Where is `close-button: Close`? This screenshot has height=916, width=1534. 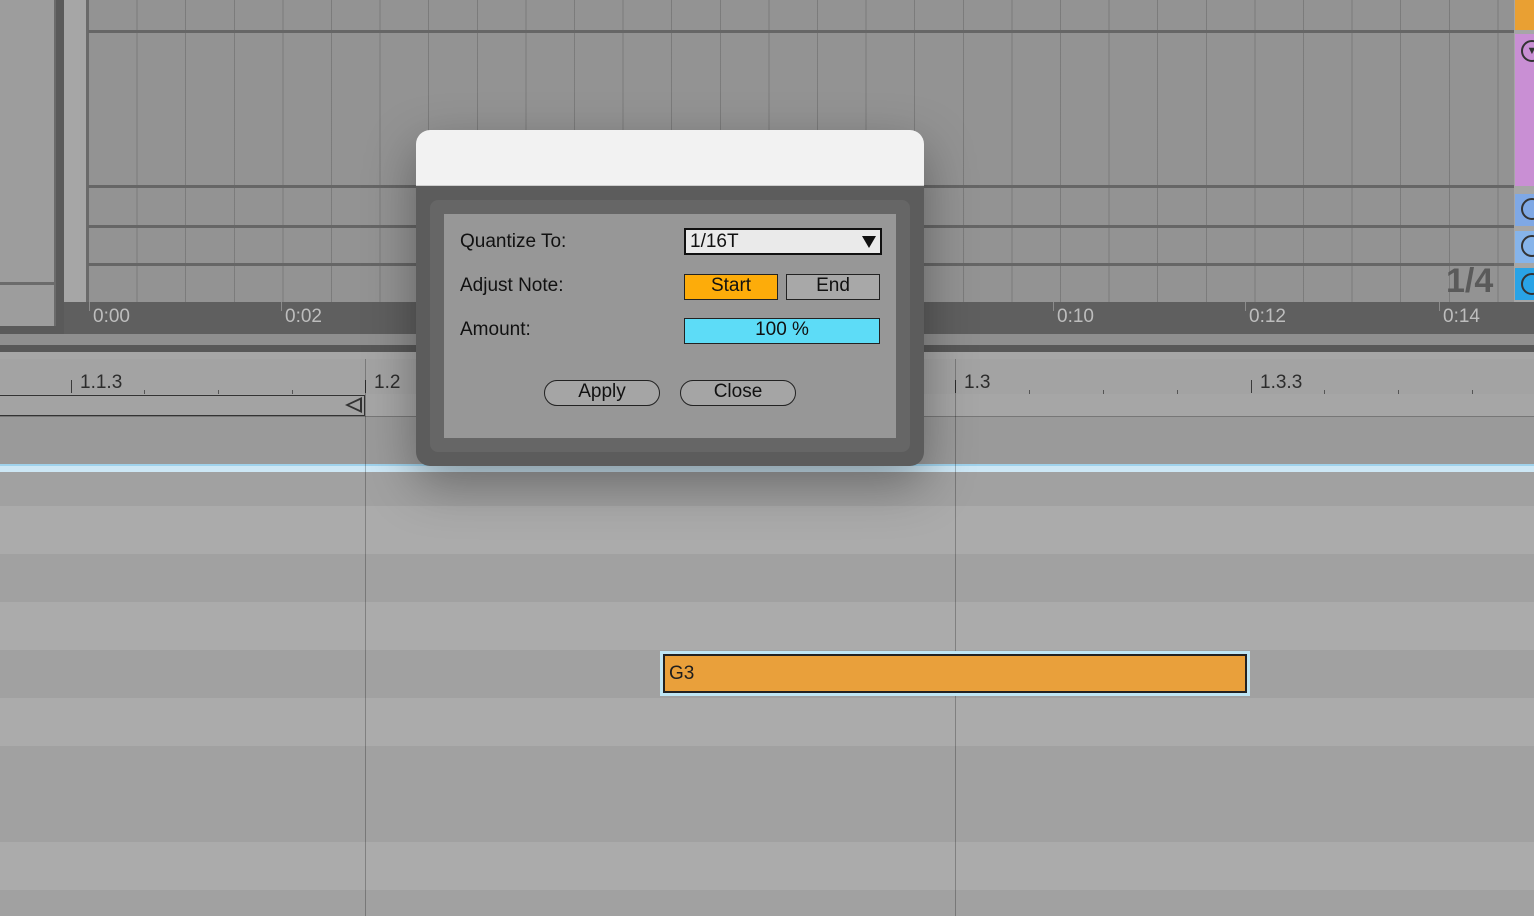
close-button: Close is located at coordinates (738, 393).